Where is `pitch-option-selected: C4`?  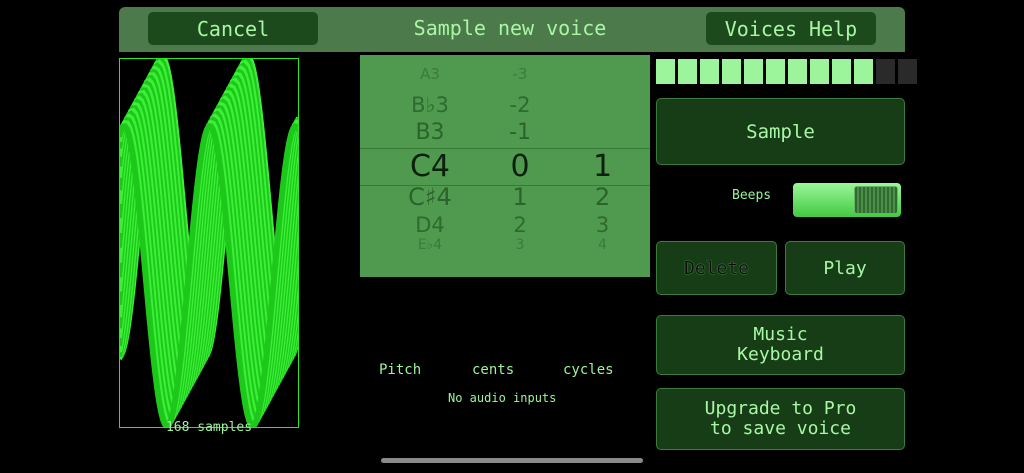 pitch-option-selected: C4 is located at coordinates (430, 166).